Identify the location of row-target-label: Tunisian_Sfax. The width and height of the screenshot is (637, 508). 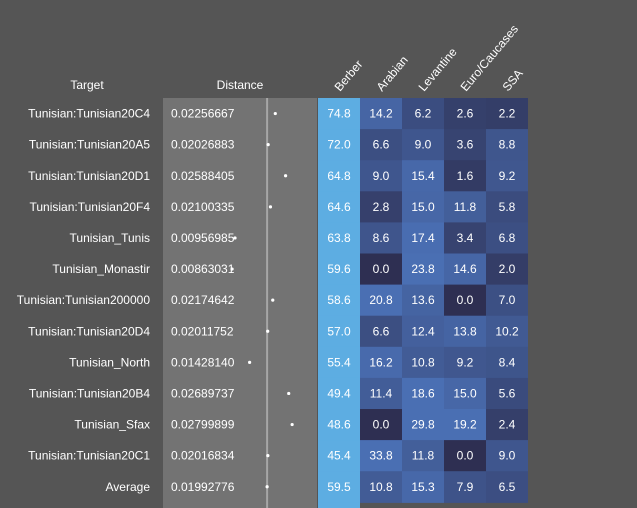
(112, 425).